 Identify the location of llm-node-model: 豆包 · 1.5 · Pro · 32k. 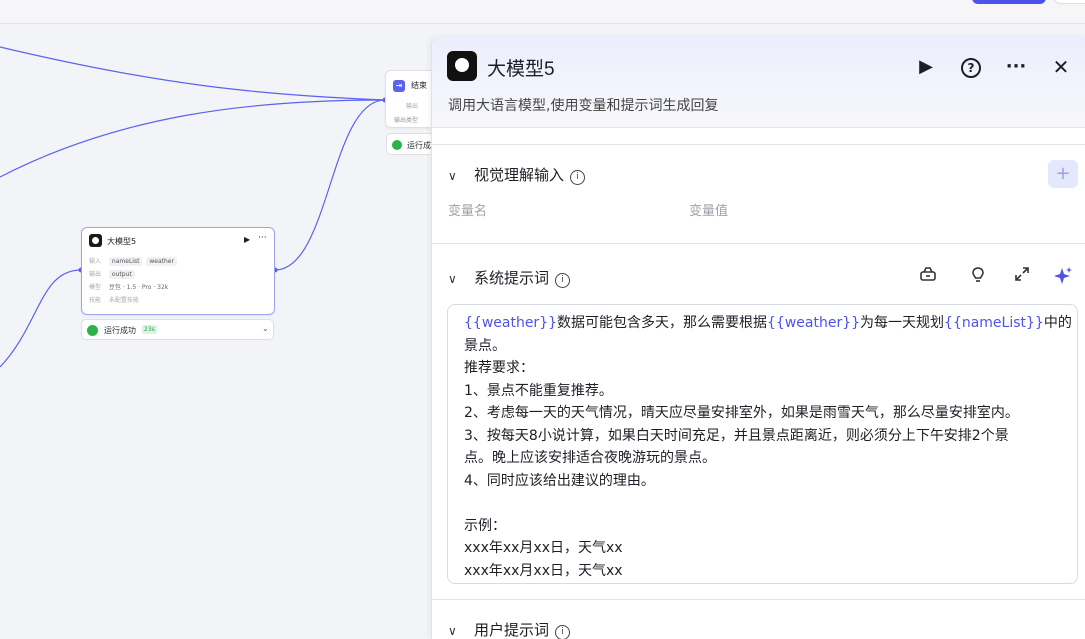
(138, 287).